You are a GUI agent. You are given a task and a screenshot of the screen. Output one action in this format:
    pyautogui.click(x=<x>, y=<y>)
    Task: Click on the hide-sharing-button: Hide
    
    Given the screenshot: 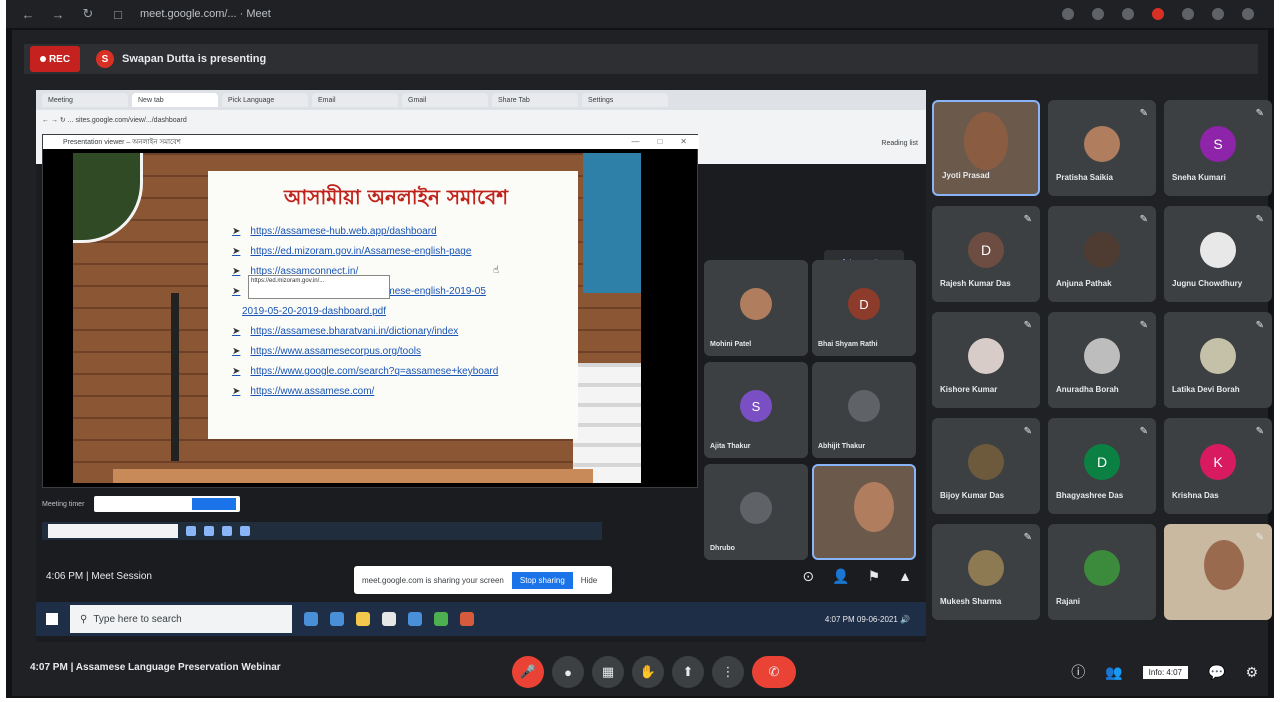 What is the action you would take?
    pyautogui.click(x=589, y=580)
    